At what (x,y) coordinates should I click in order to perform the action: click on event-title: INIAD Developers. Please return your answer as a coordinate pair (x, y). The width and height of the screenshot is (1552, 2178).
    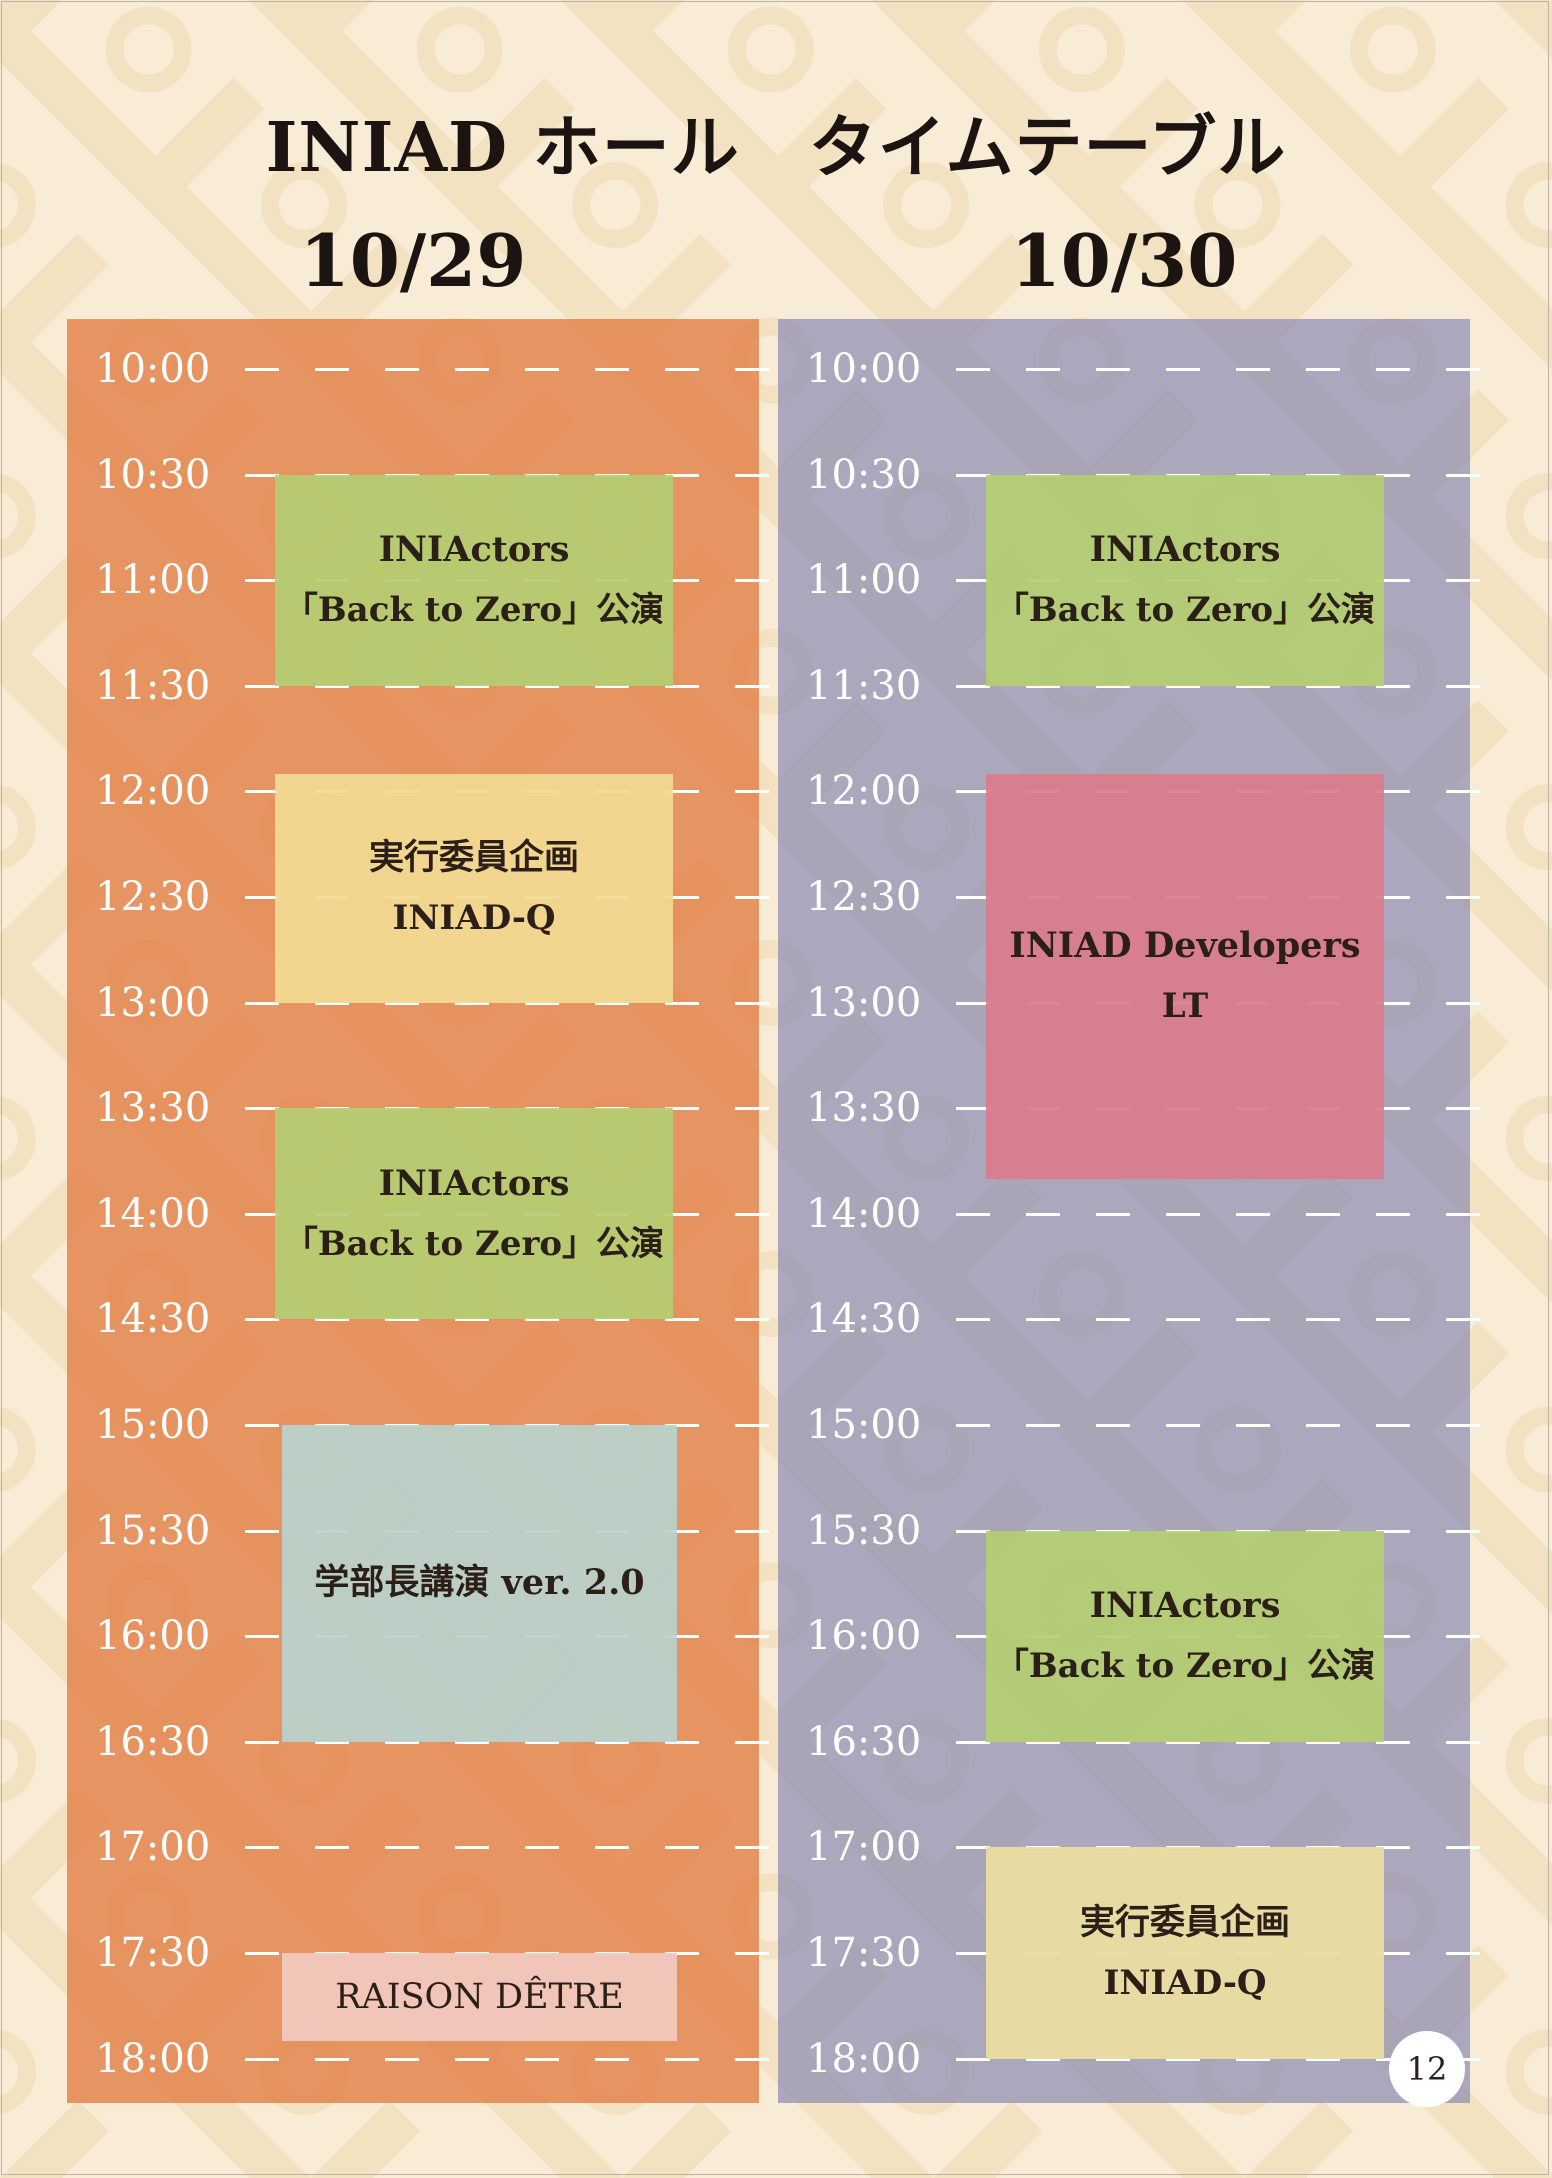
    Looking at the image, I should click on (1185, 946).